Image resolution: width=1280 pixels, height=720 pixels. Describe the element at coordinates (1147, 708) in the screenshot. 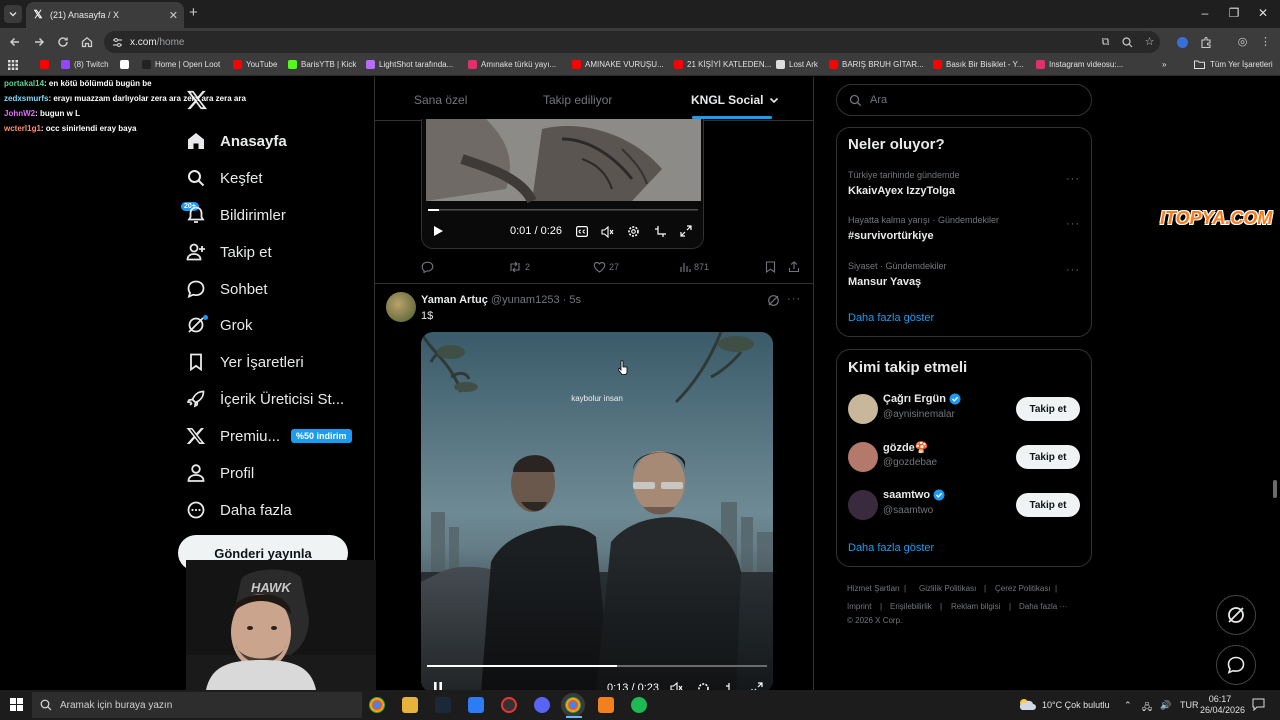

I see `network-icon: 🖧` at that location.